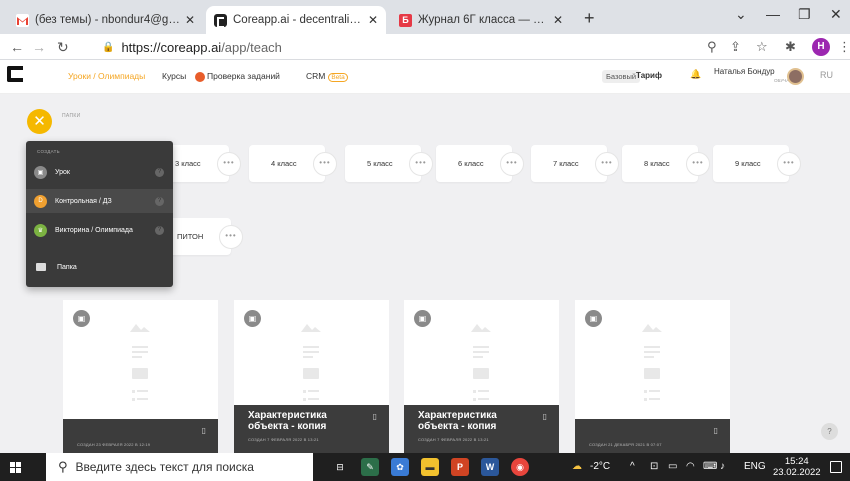 This screenshot has height=481, width=850. Describe the element at coordinates (755, 466) in the screenshot. I see `input-language: ENG` at that location.